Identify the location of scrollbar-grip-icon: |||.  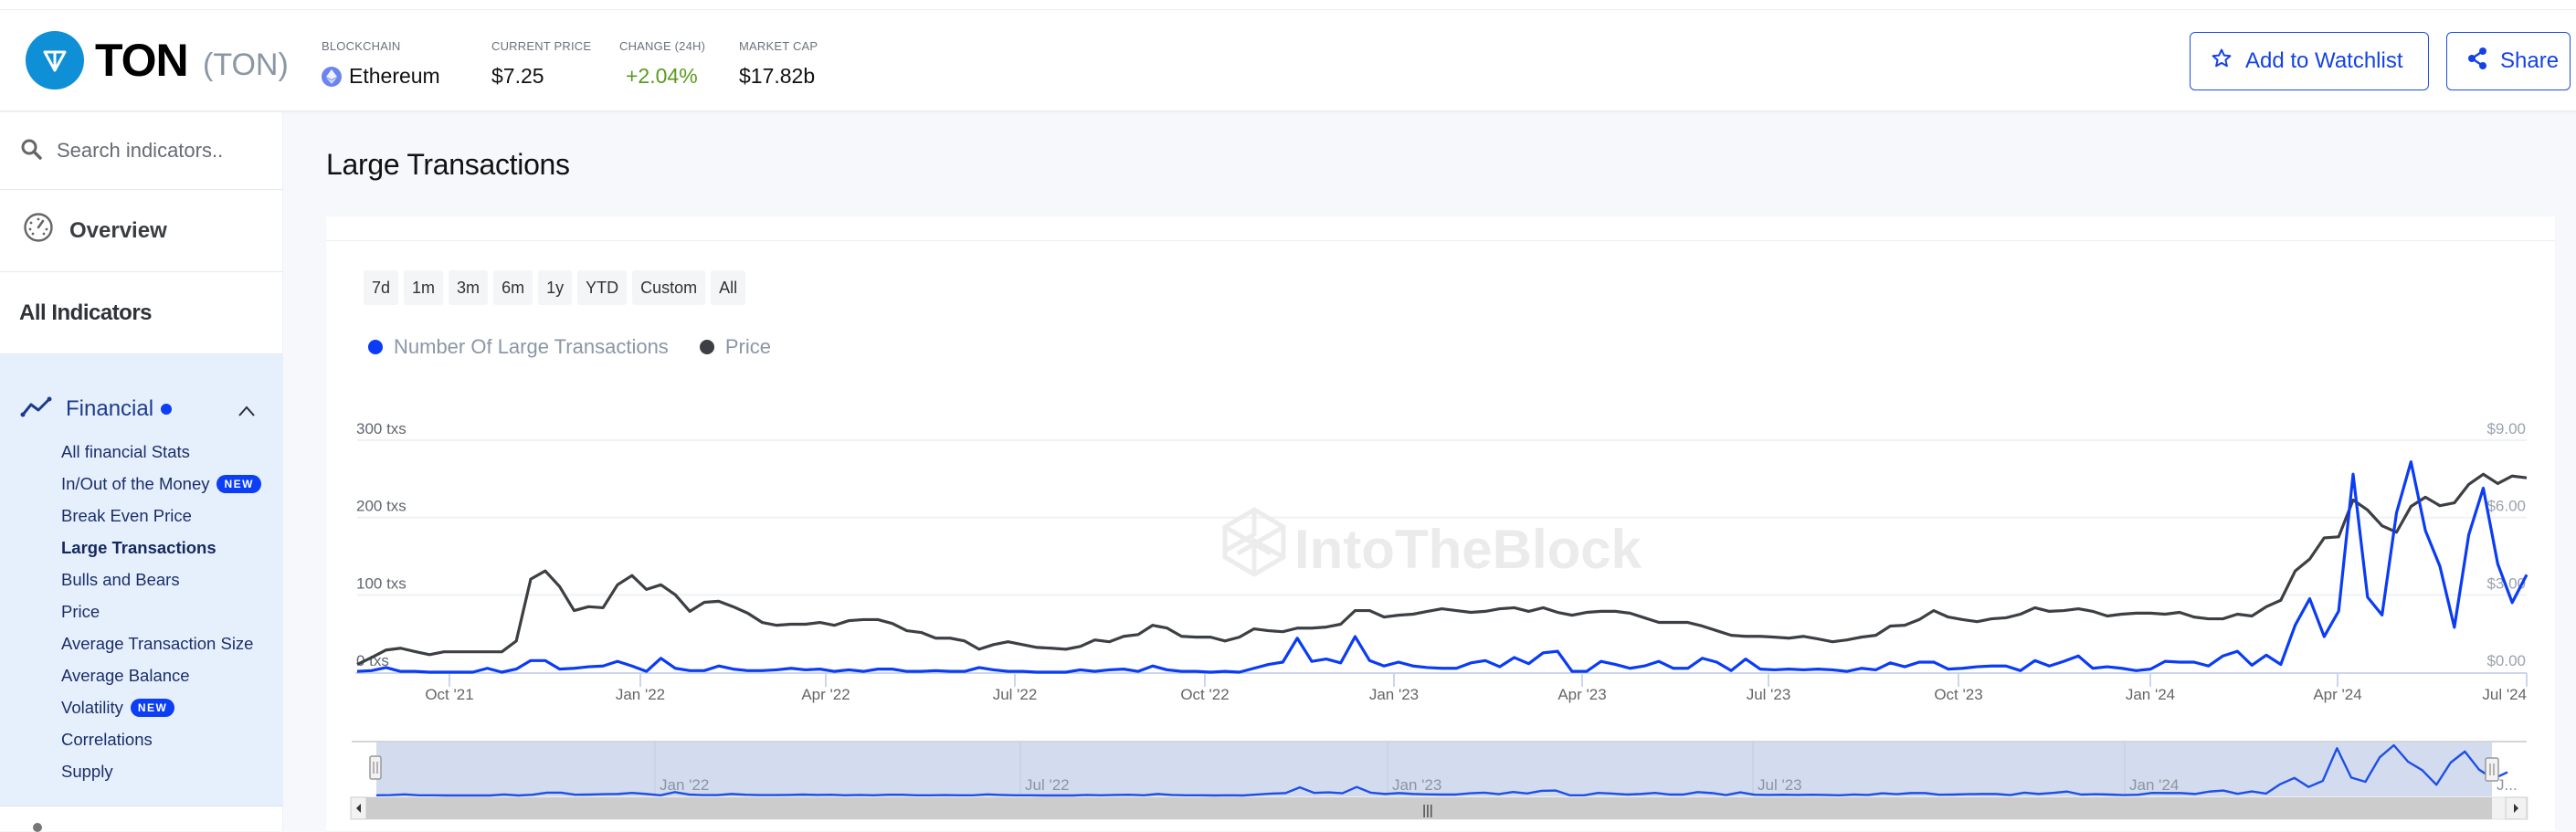
(1428, 811).